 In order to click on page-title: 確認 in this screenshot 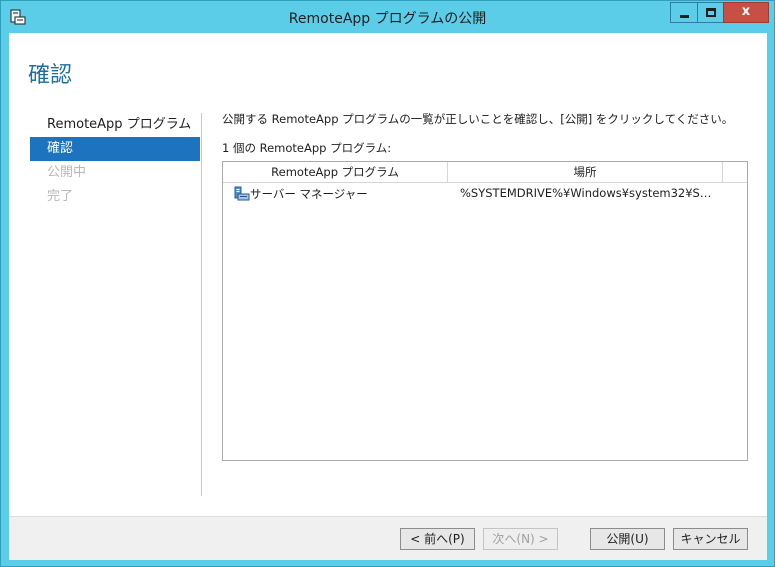, I will do `click(50, 75)`.